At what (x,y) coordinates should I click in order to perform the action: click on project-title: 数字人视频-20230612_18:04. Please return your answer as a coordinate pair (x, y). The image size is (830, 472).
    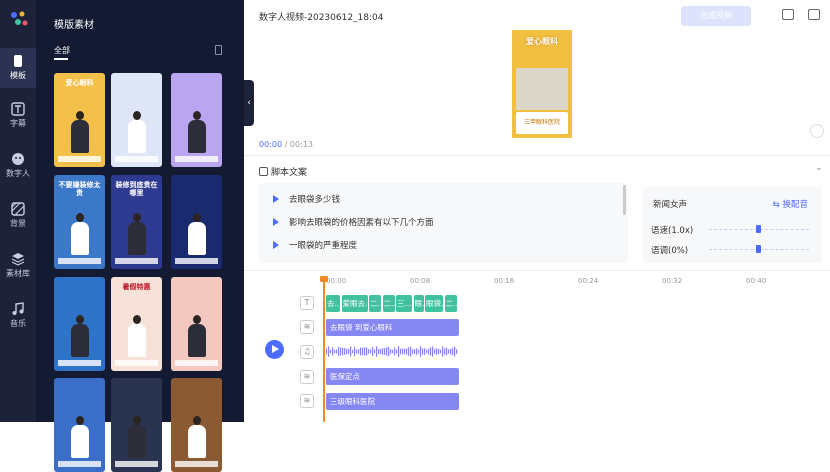
    Looking at the image, I should click on (321, 16).